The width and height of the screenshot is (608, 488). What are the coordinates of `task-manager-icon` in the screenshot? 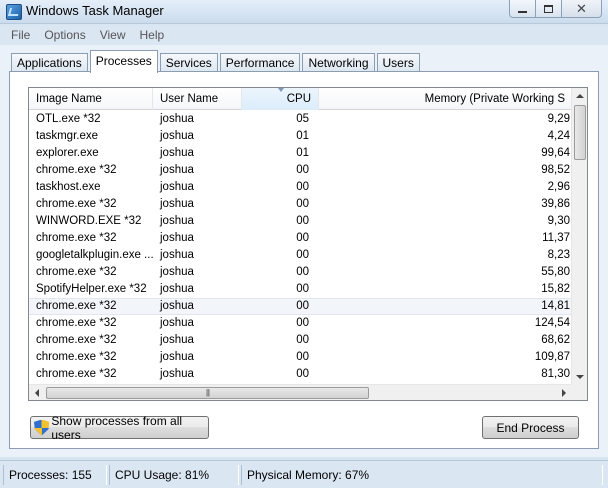 It's located at (14, 12).